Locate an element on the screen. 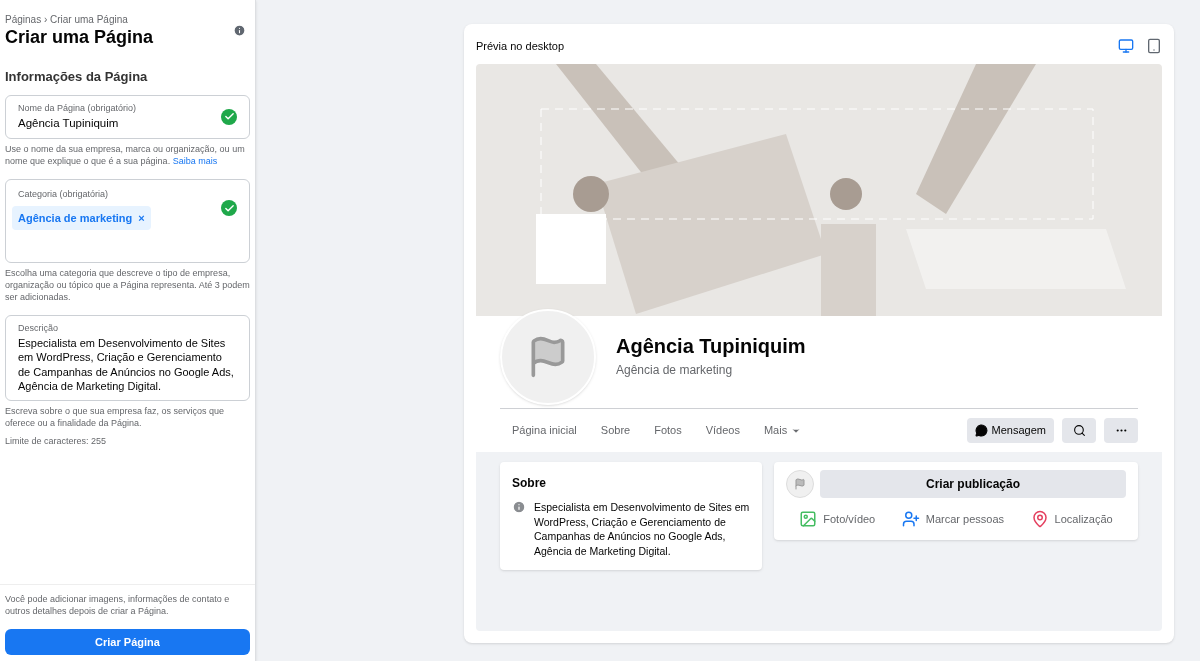 Image resolution: width=1200 pixels, height=661 pixels. help-text: Escolha uma categoria que descreve o tipo de empresa, organização ou tópico que a Página representa. Até 3 podem ser adicionadas. is located at coordinates (127, 285).